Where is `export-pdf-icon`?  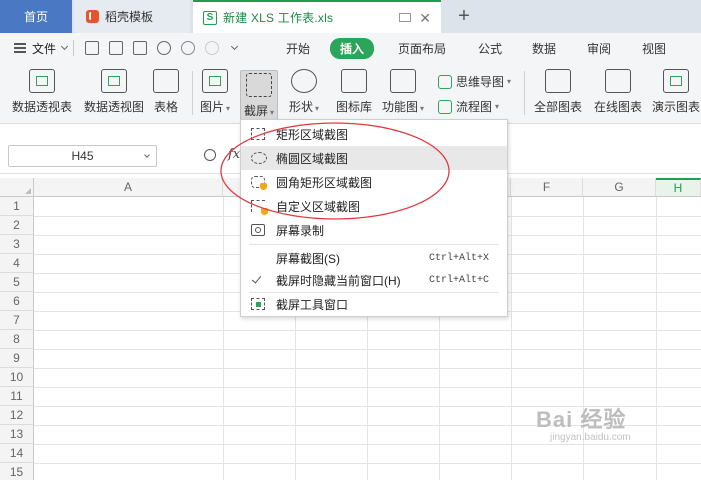
export-pdf-icon is located at coordinates (116, 48).